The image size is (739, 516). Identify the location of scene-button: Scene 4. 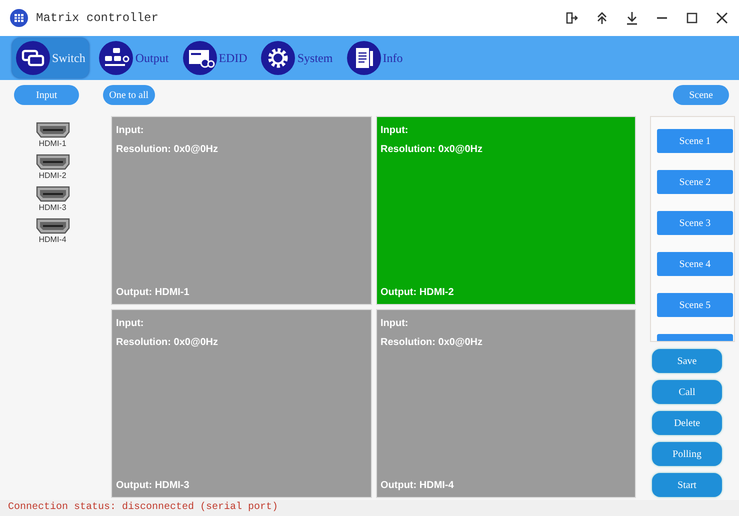
(695, 264).